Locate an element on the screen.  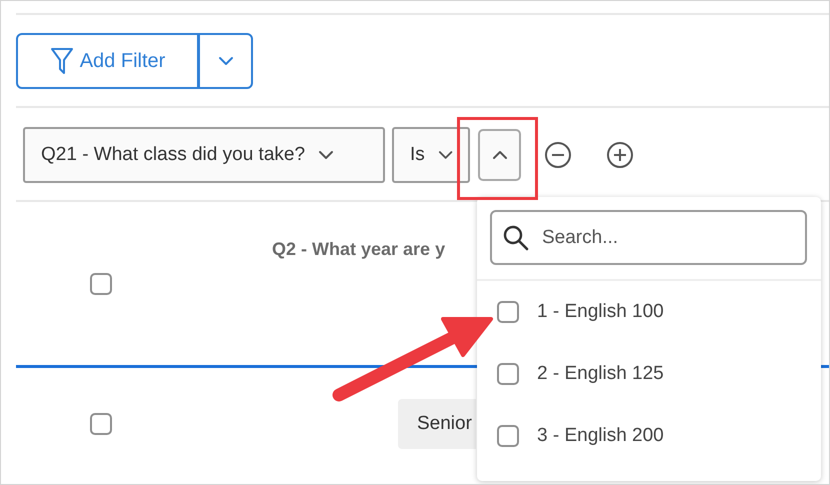
option-label: 3 - English 200 is located at coordinates (600, 436).